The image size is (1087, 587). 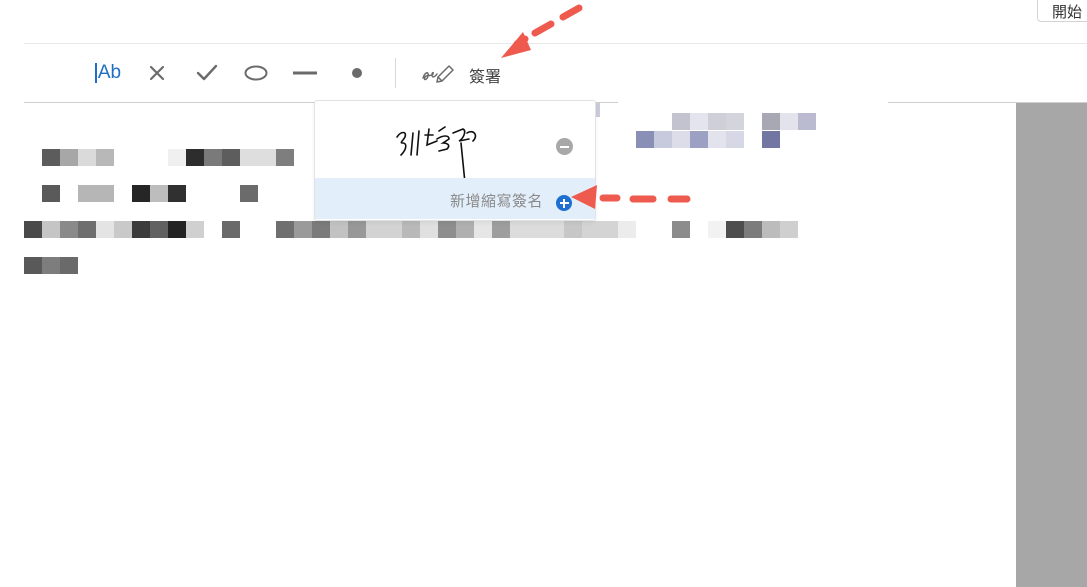 I want to click on saved-signature-row, so click(x=455, y=142).